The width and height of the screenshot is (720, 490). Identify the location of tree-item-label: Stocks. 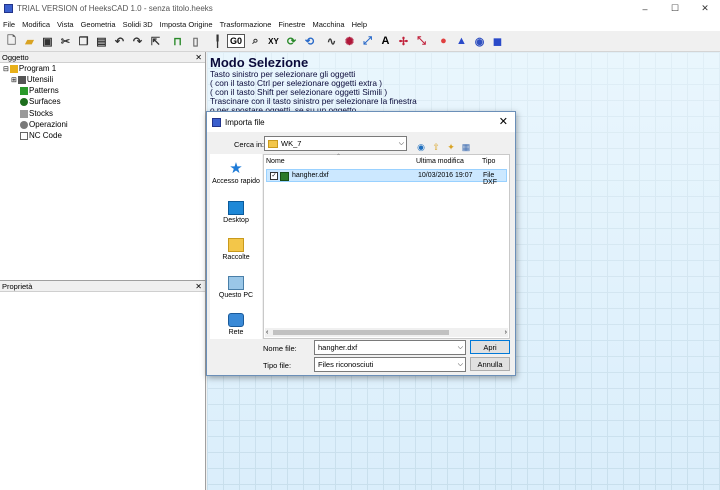
(41, 113).